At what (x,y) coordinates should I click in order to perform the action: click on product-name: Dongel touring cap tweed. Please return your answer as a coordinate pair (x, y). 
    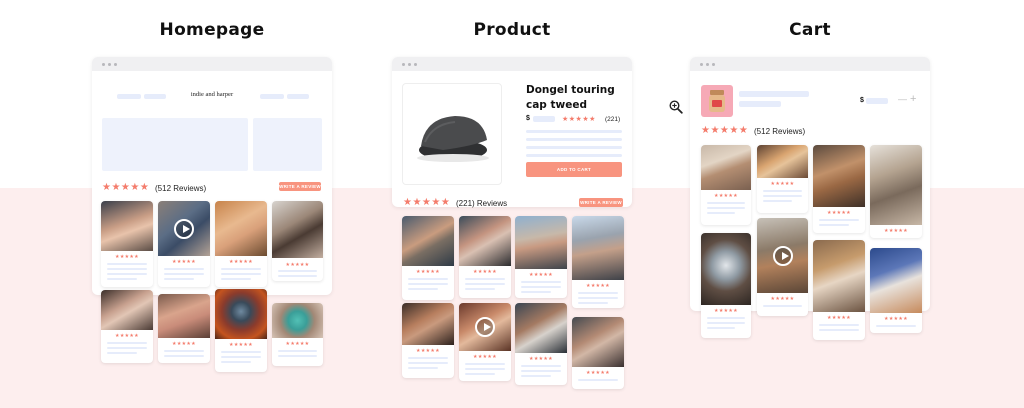
    Looking at the image, I should click on (570, 97).